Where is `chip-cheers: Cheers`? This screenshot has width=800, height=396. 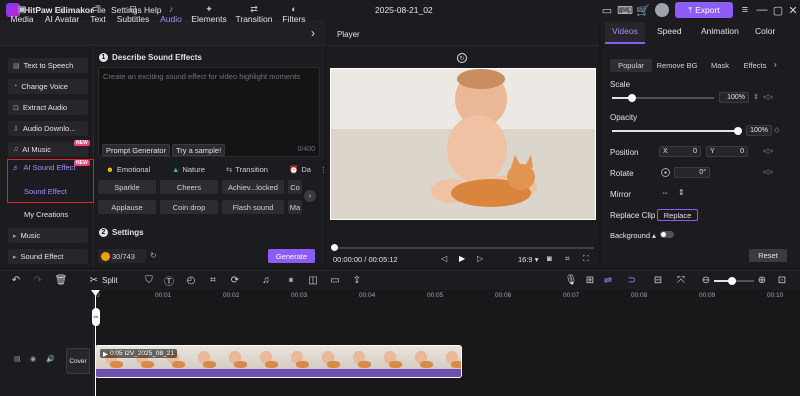
chip-cheers: Cheers is located at coordinates (189, 187).